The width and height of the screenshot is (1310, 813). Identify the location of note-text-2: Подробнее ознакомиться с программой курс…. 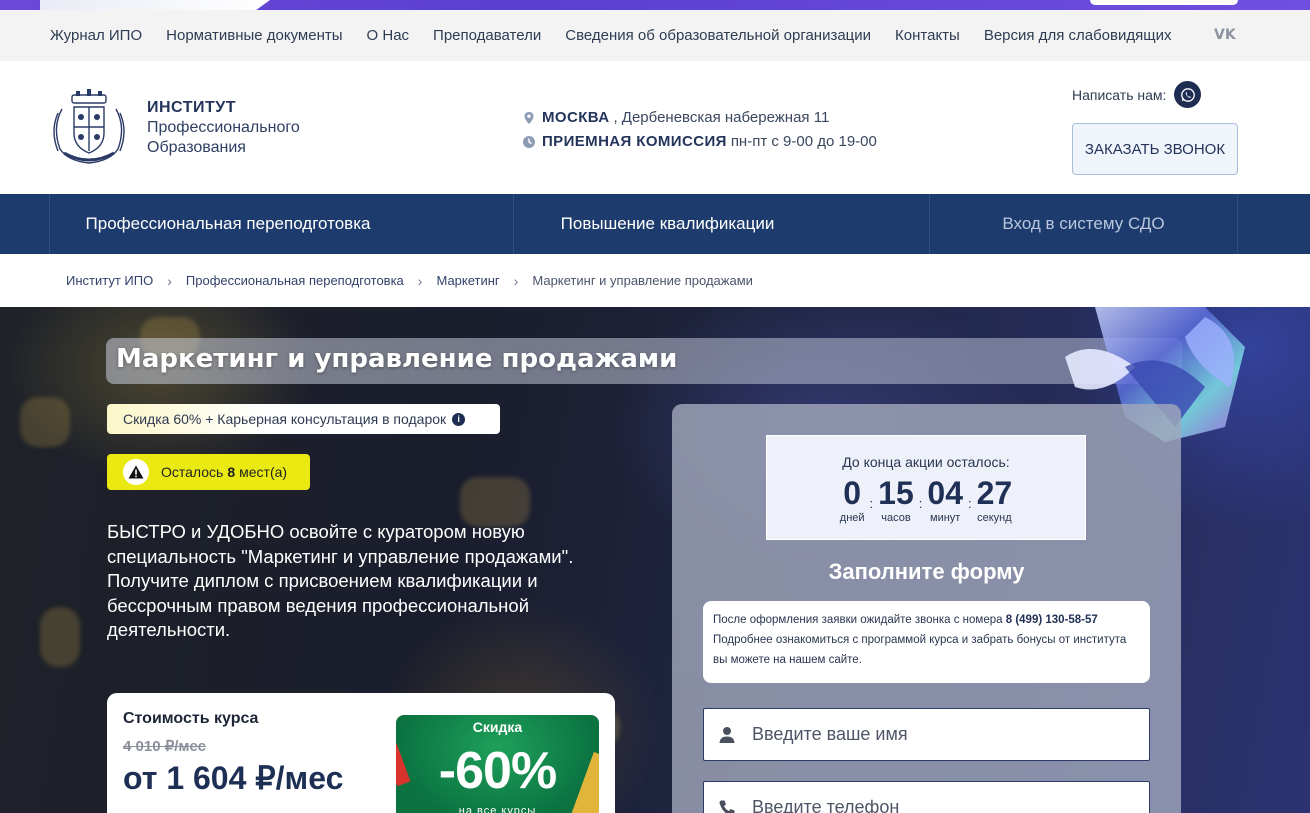
(920, 650).